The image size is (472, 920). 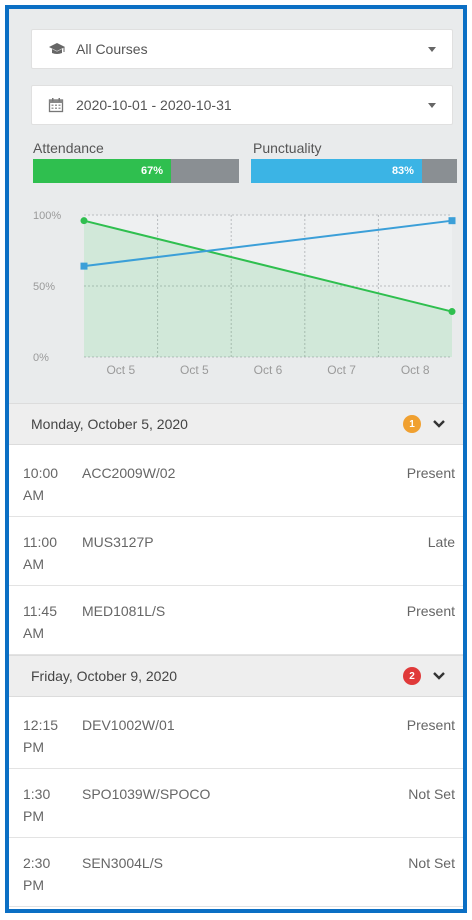 What do you see at coordinates (122, 863) in the screenshot?
I see `session-course: SEN3004L/S` at bounding box center [122, 863].